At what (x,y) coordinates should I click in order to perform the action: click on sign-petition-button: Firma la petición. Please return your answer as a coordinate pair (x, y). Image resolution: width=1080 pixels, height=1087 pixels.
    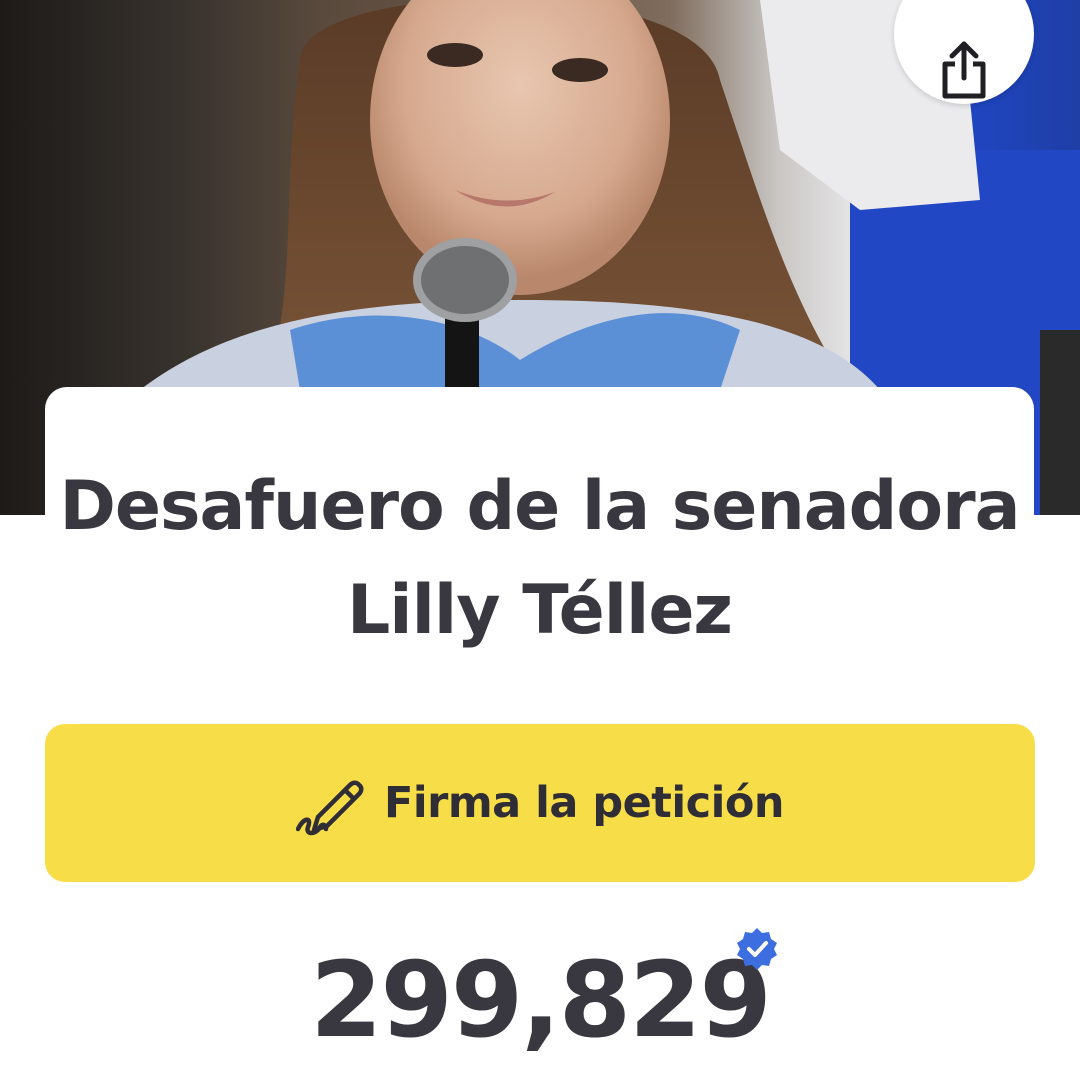
    Looking at the image, I should click on (540, 803).